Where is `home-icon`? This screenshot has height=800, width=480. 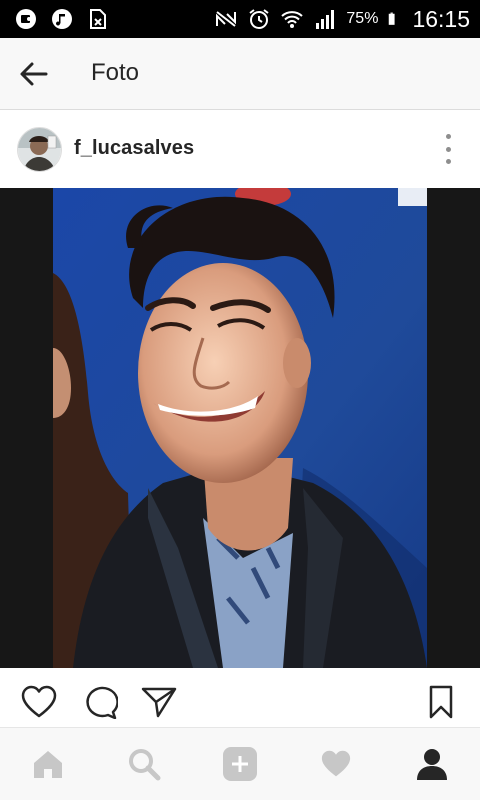 home-icon is located at coordinates (48, 764).